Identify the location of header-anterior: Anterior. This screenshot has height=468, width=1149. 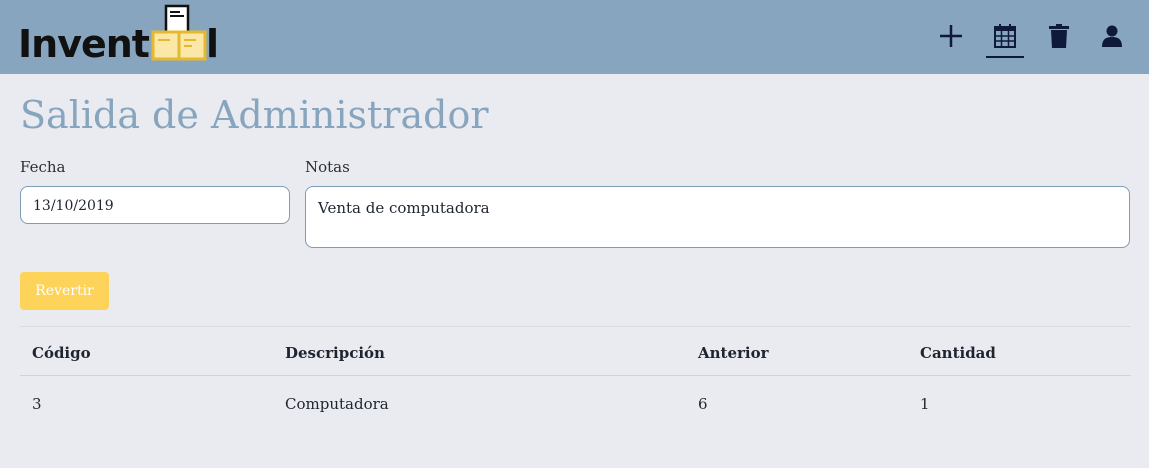
(733, 353).